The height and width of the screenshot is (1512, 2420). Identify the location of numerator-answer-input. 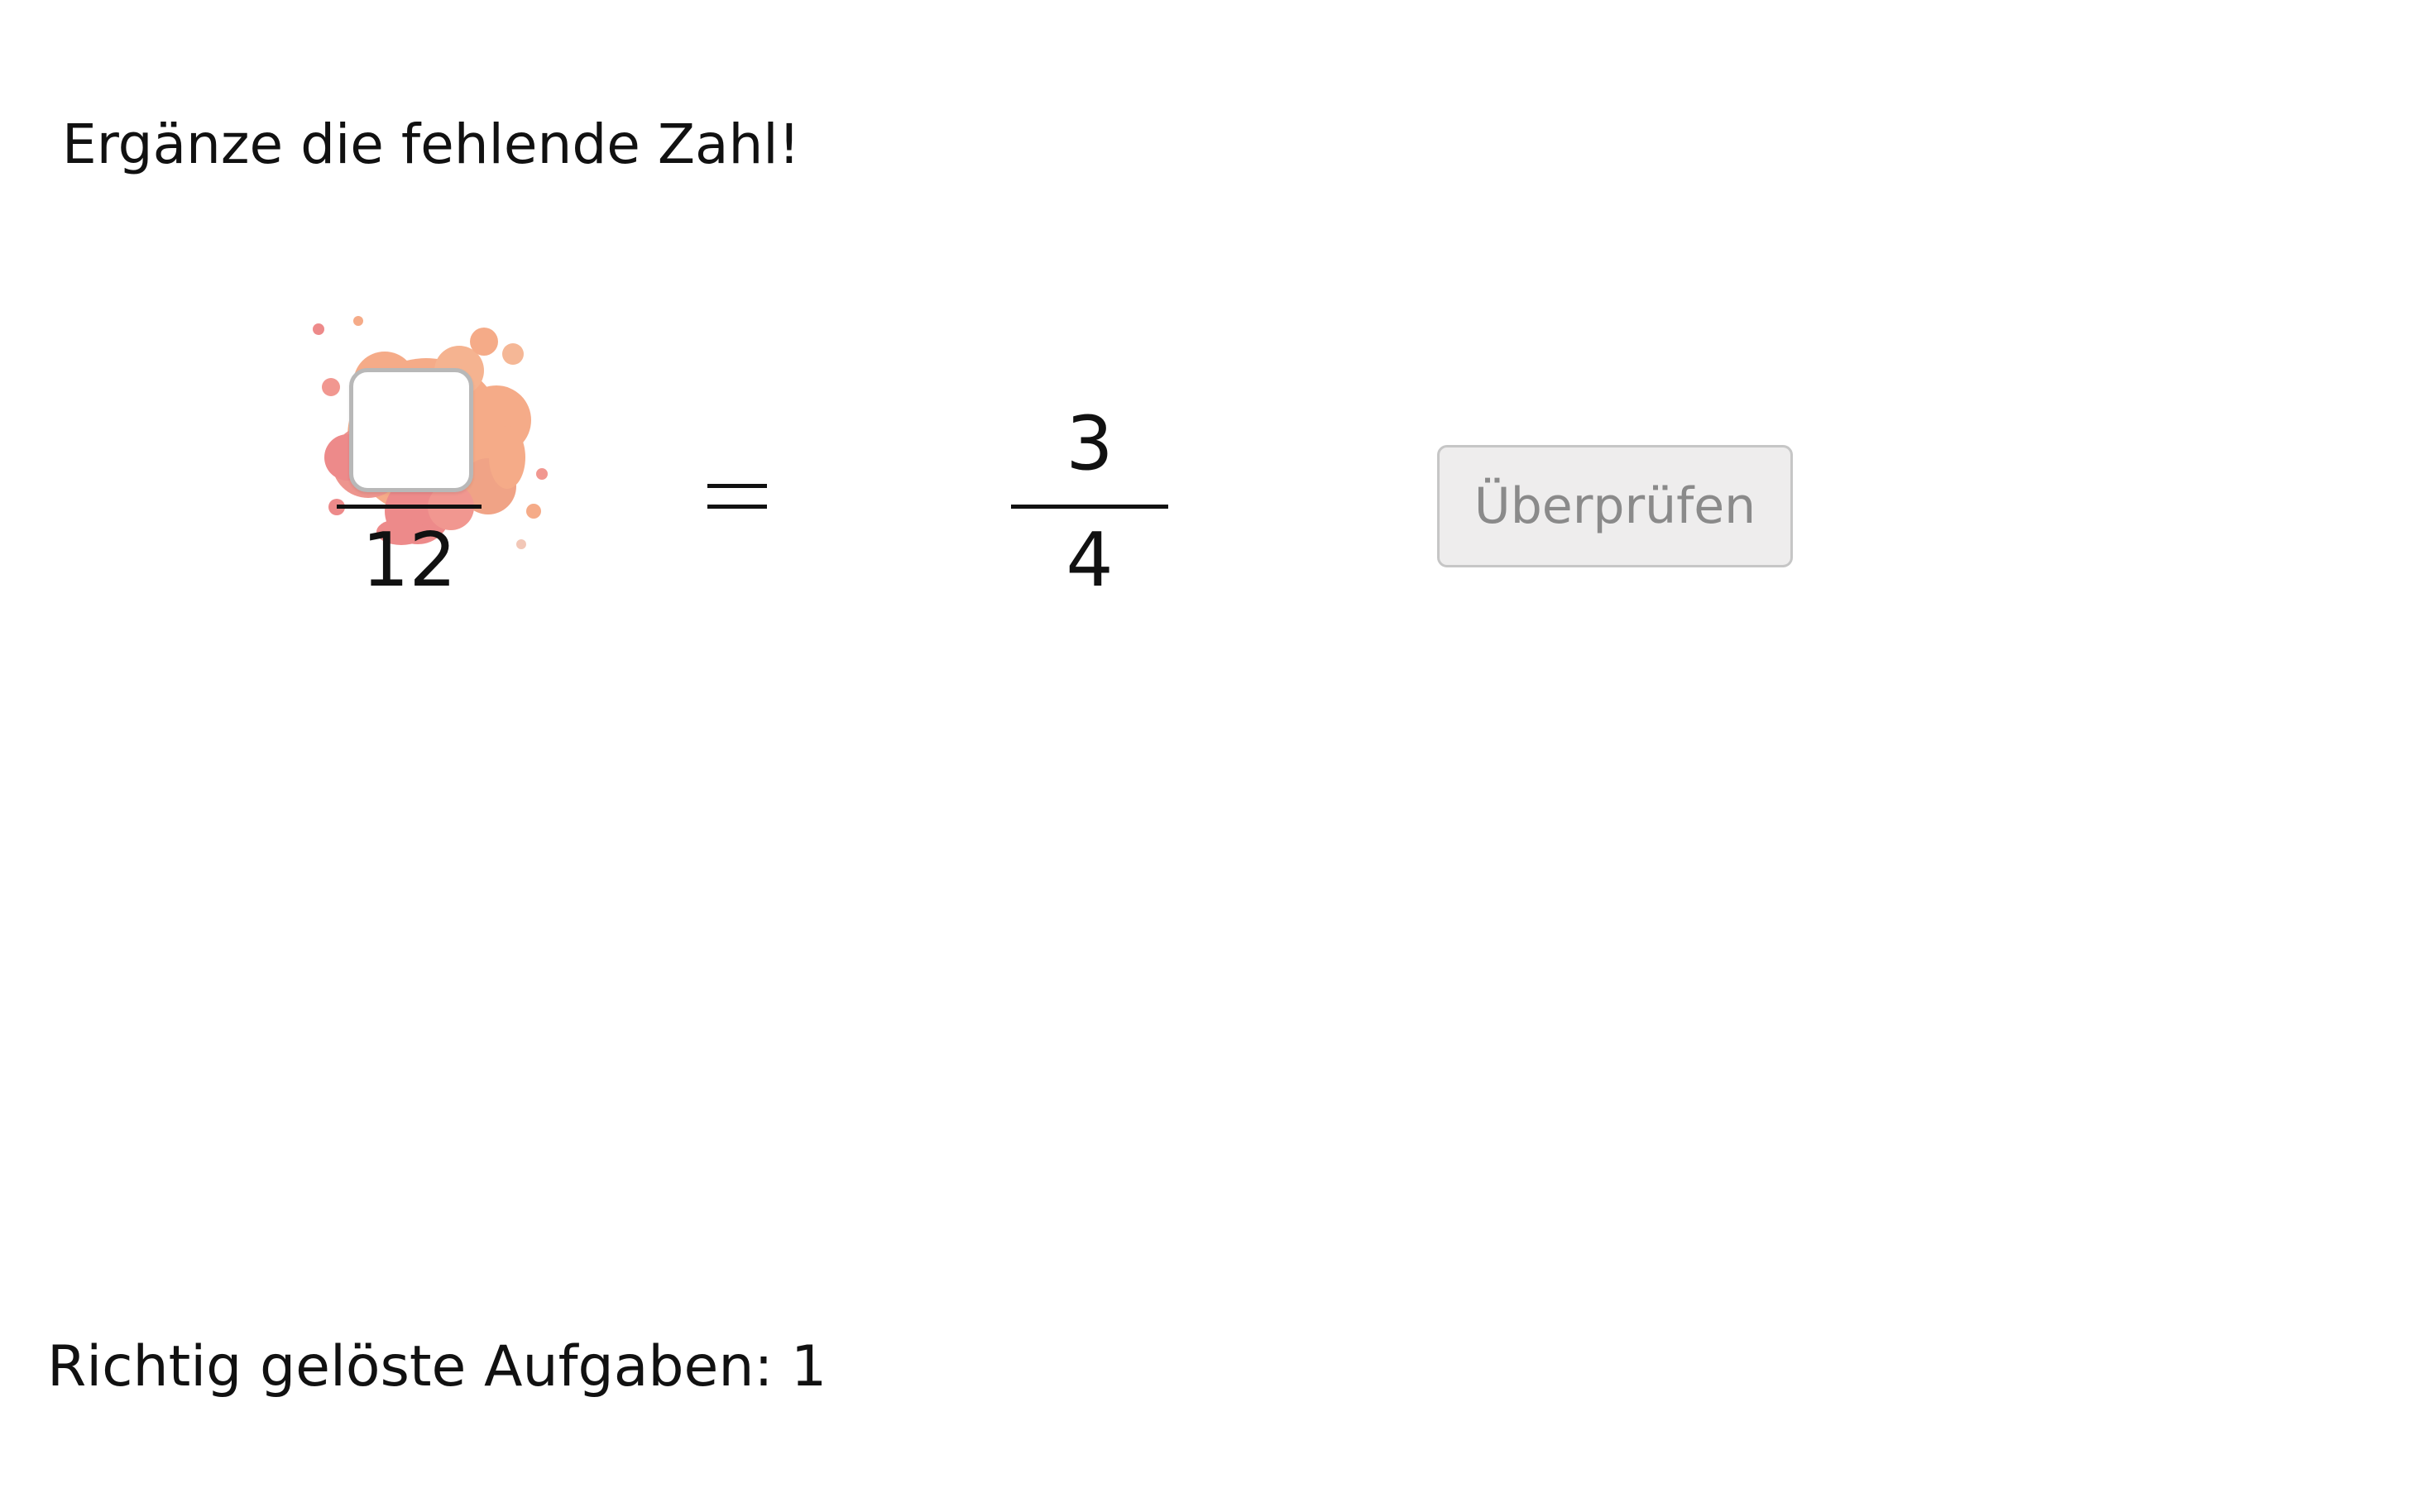
(411, 430).